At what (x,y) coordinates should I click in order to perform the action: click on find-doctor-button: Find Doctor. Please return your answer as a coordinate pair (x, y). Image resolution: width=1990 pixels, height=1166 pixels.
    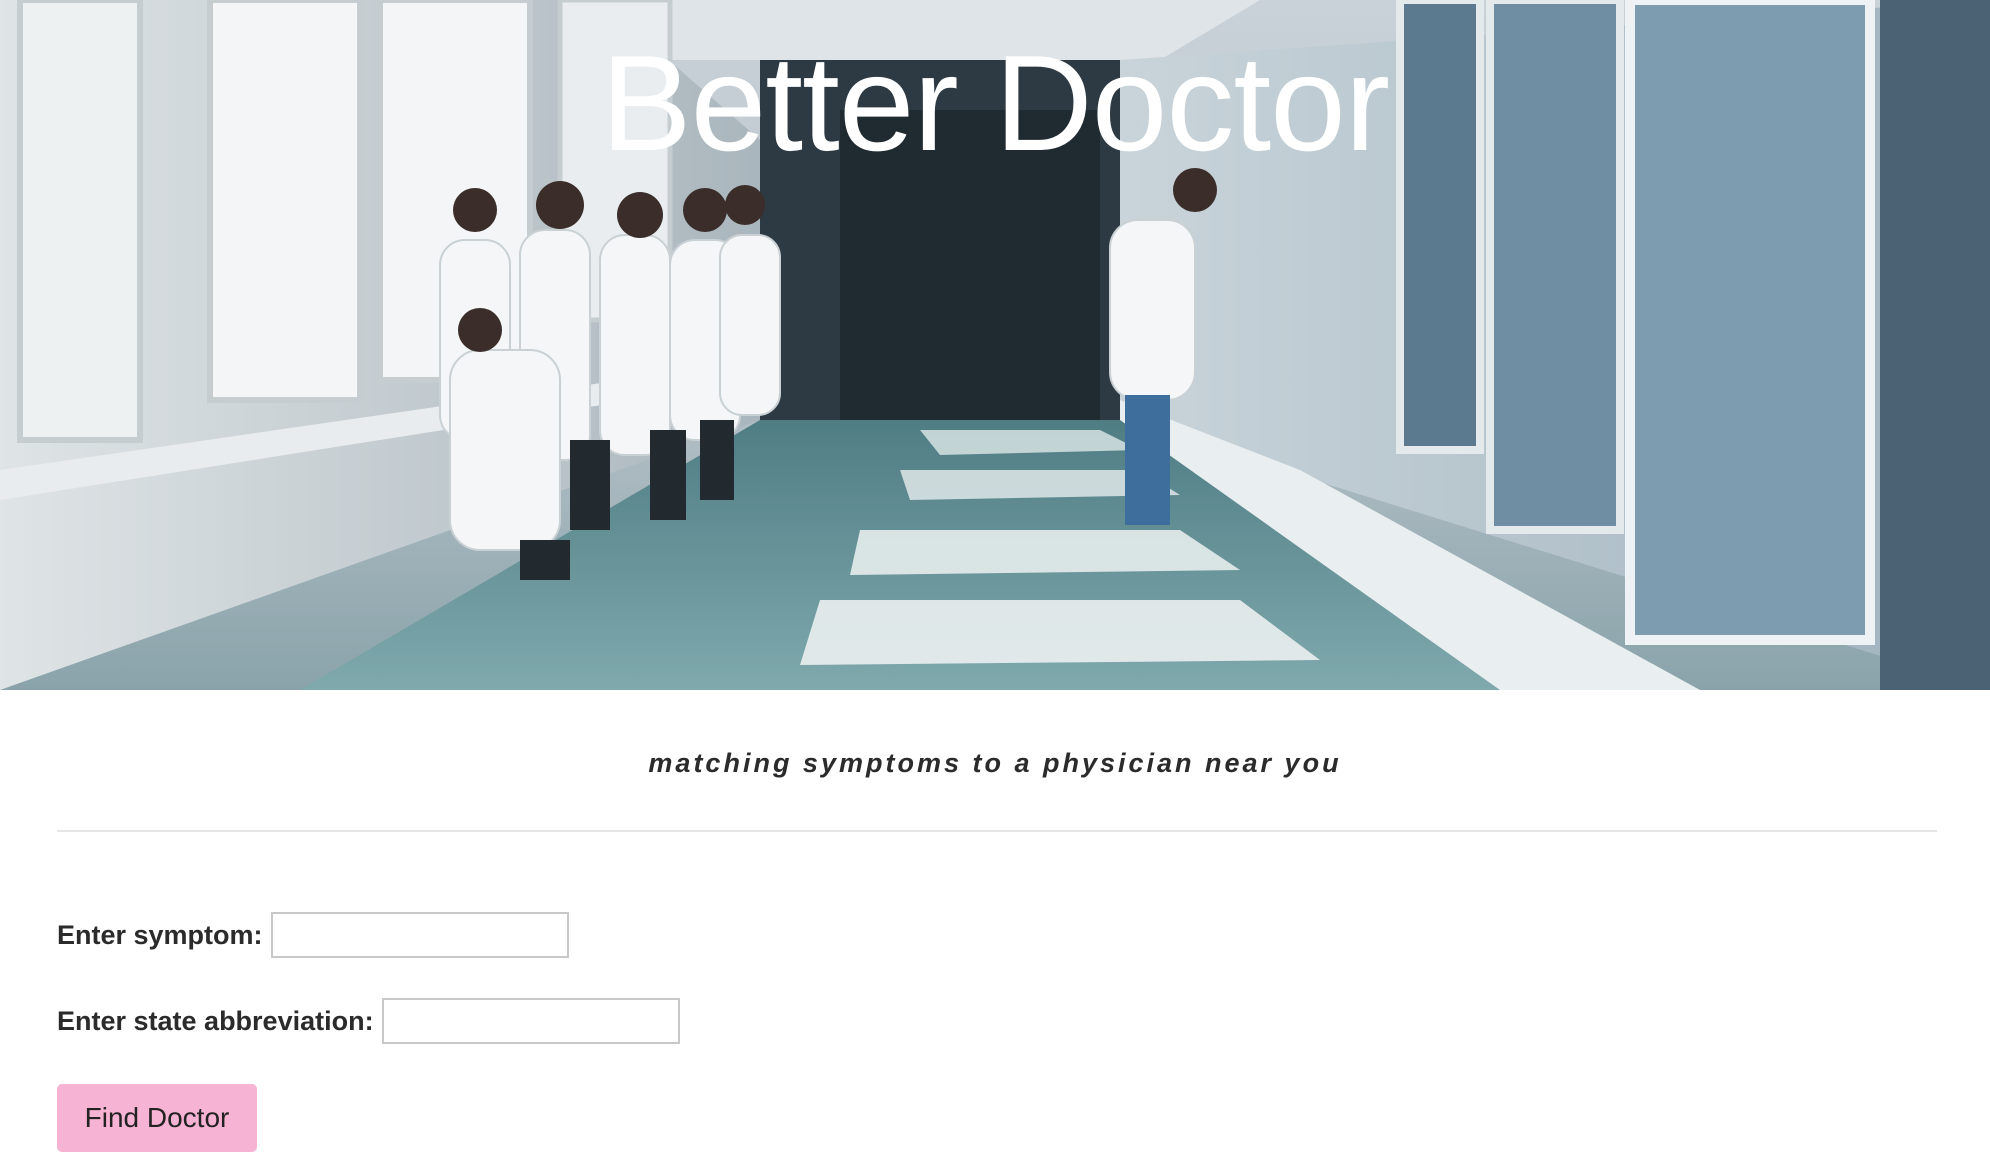
    Looking at the image, I should click on (157, 1118).